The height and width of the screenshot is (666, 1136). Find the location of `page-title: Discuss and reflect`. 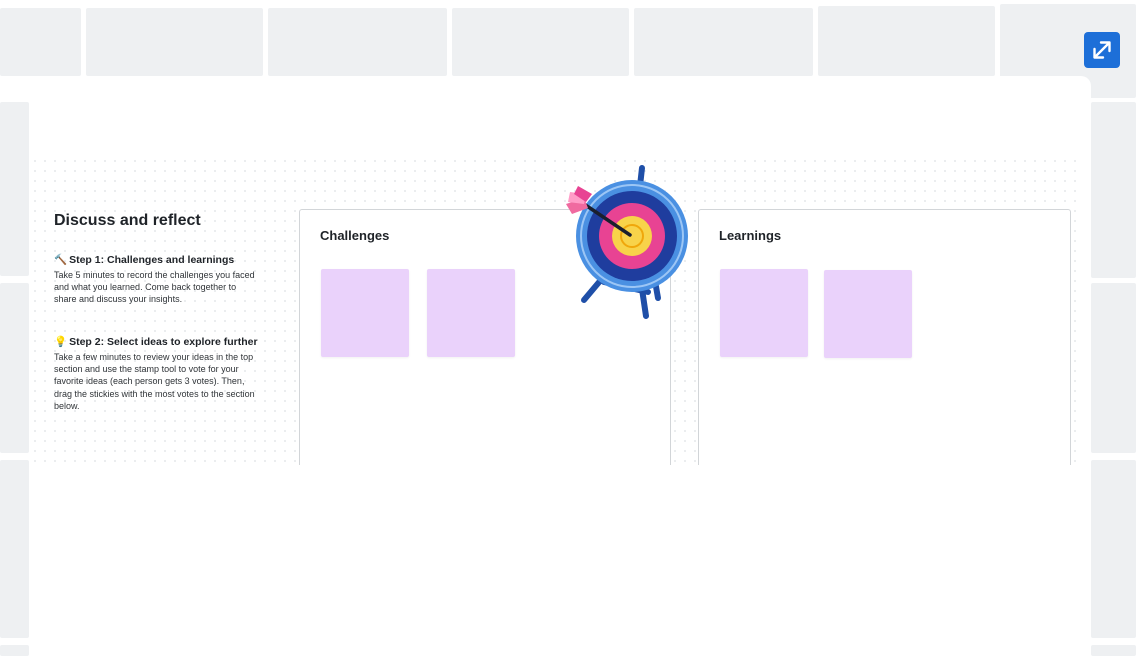

page-title: Discuss and reflect is located at coordinates (127, 220).